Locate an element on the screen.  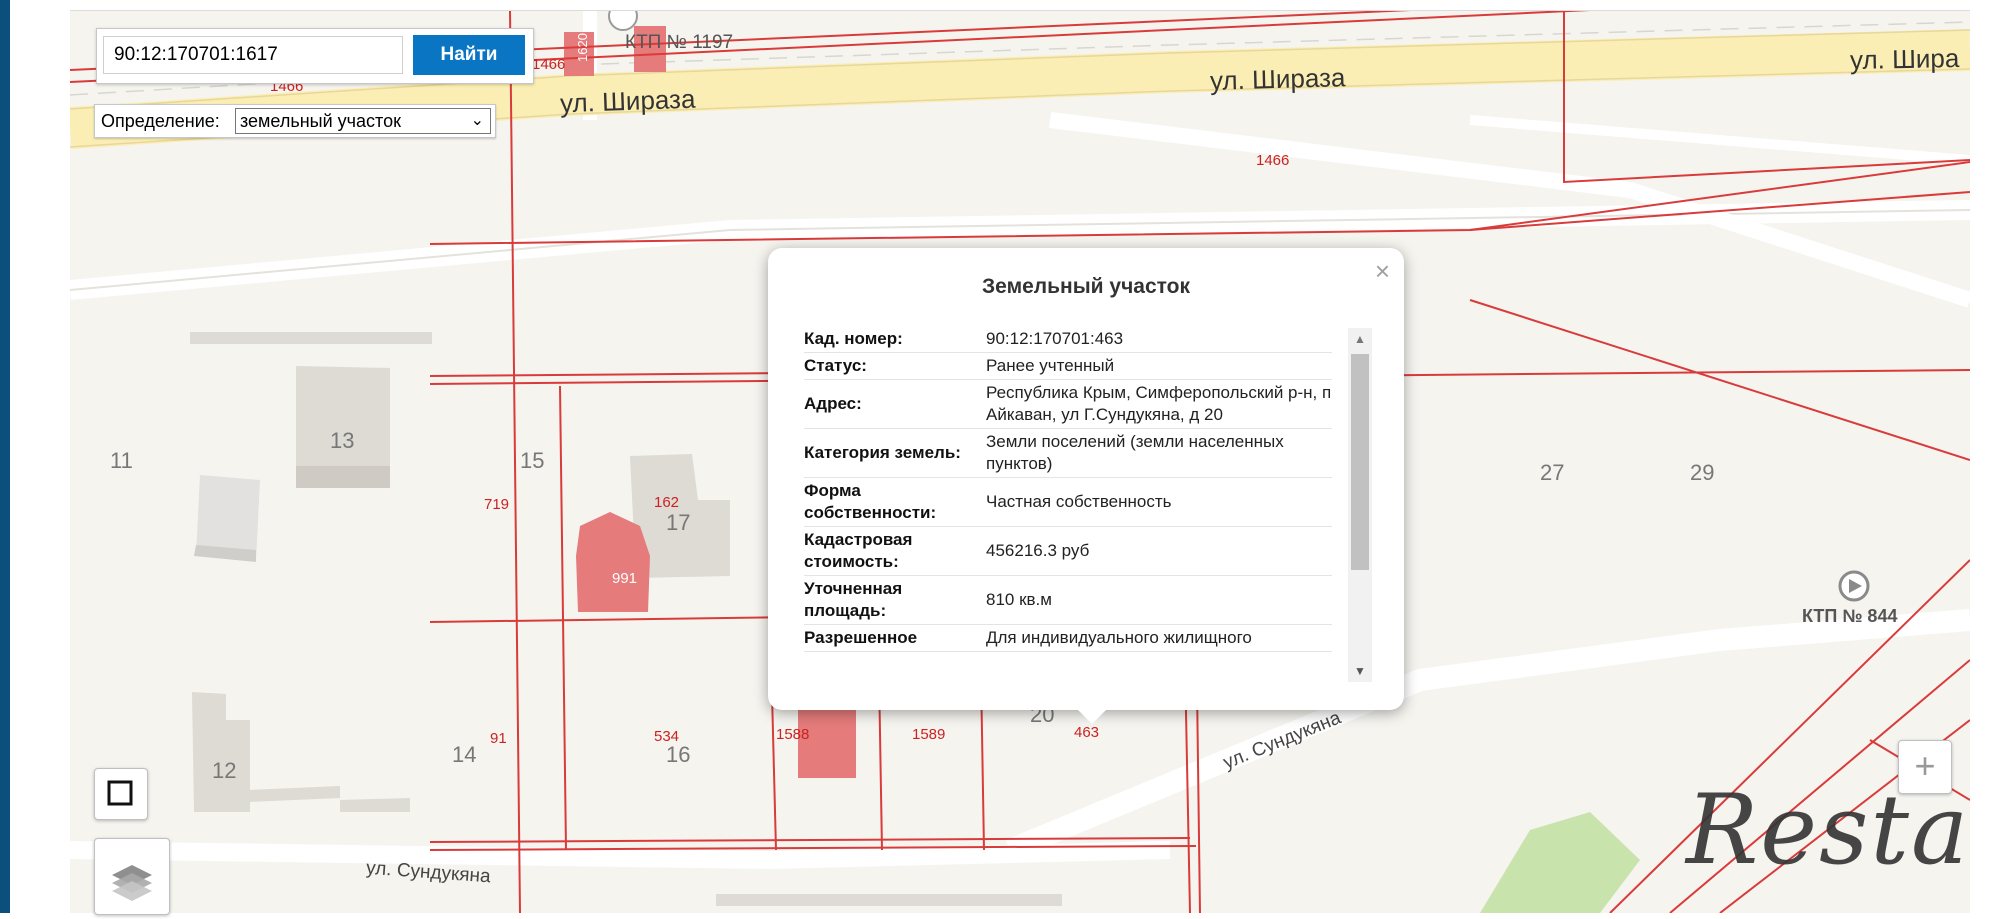
house-number: 12 is located at coordinates (224, 770).